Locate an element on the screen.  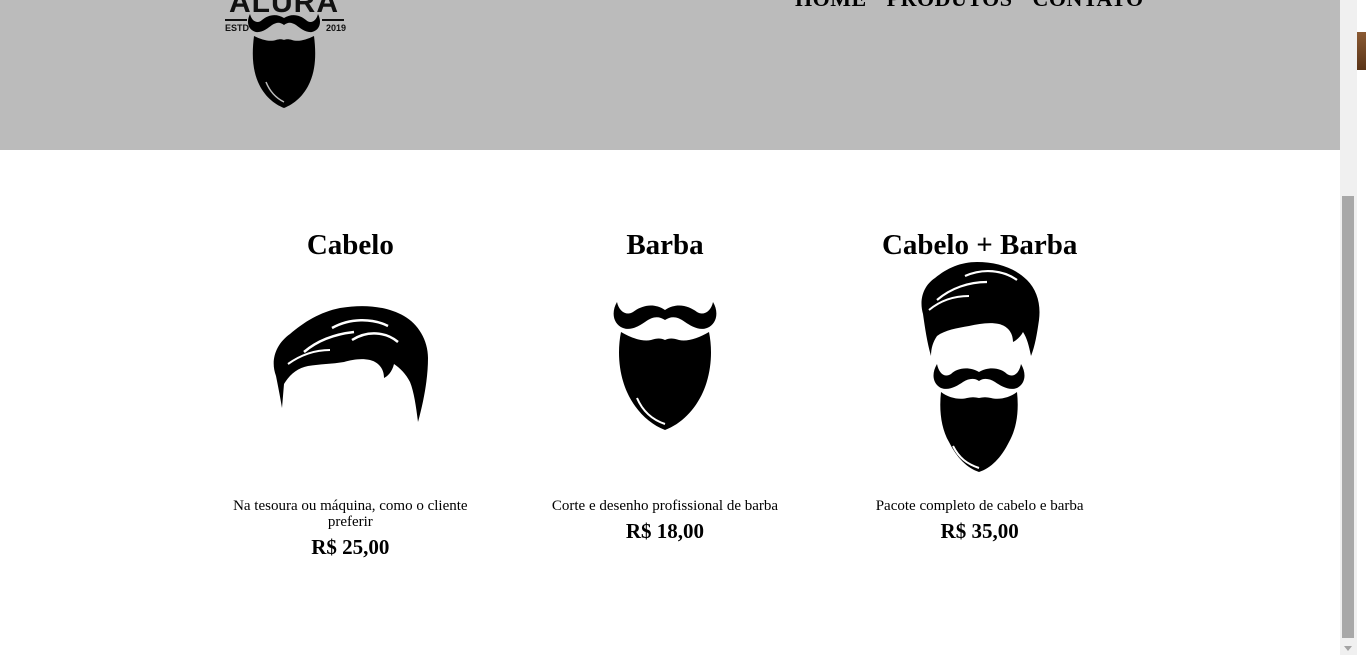
nav-link-contato: CONTATO is located at coordinates (1088, 6).